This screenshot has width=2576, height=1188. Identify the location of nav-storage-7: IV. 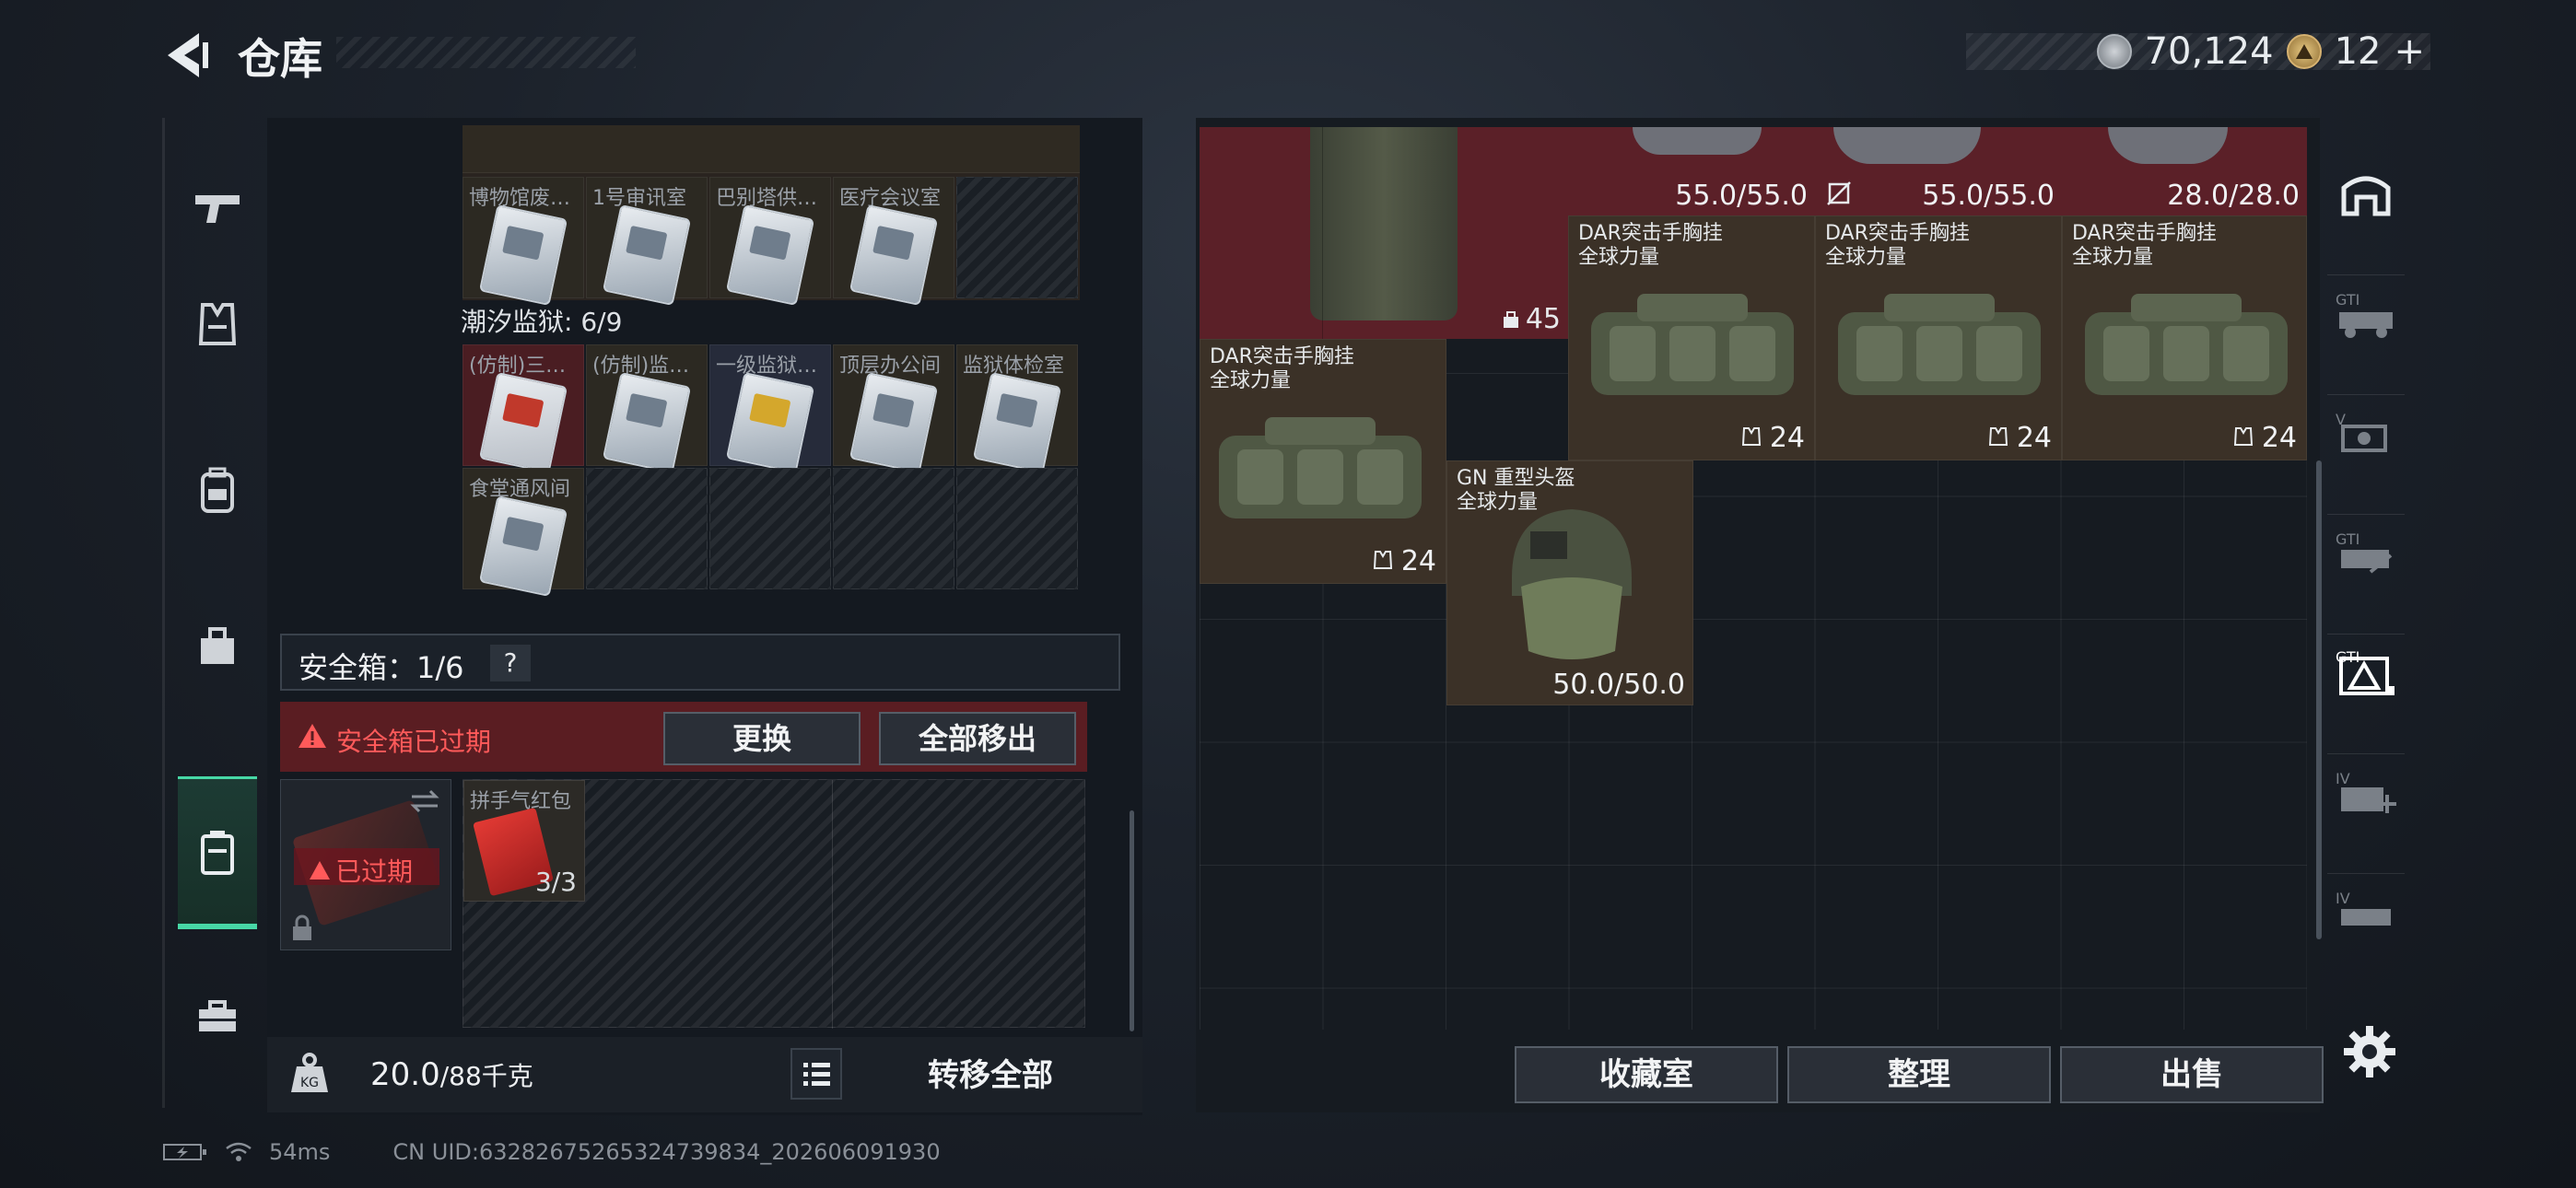
(2366, 911).